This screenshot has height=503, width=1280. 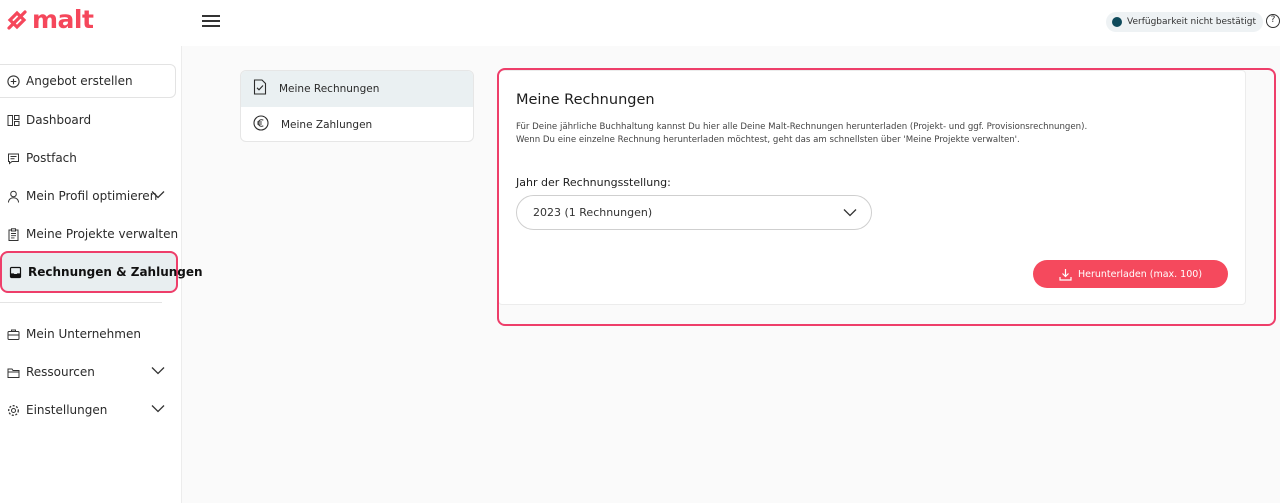 What do you see at coordinates (13, 234) in the screenshot?
I see `clipboard-icon` at bounding box center [13, 234].